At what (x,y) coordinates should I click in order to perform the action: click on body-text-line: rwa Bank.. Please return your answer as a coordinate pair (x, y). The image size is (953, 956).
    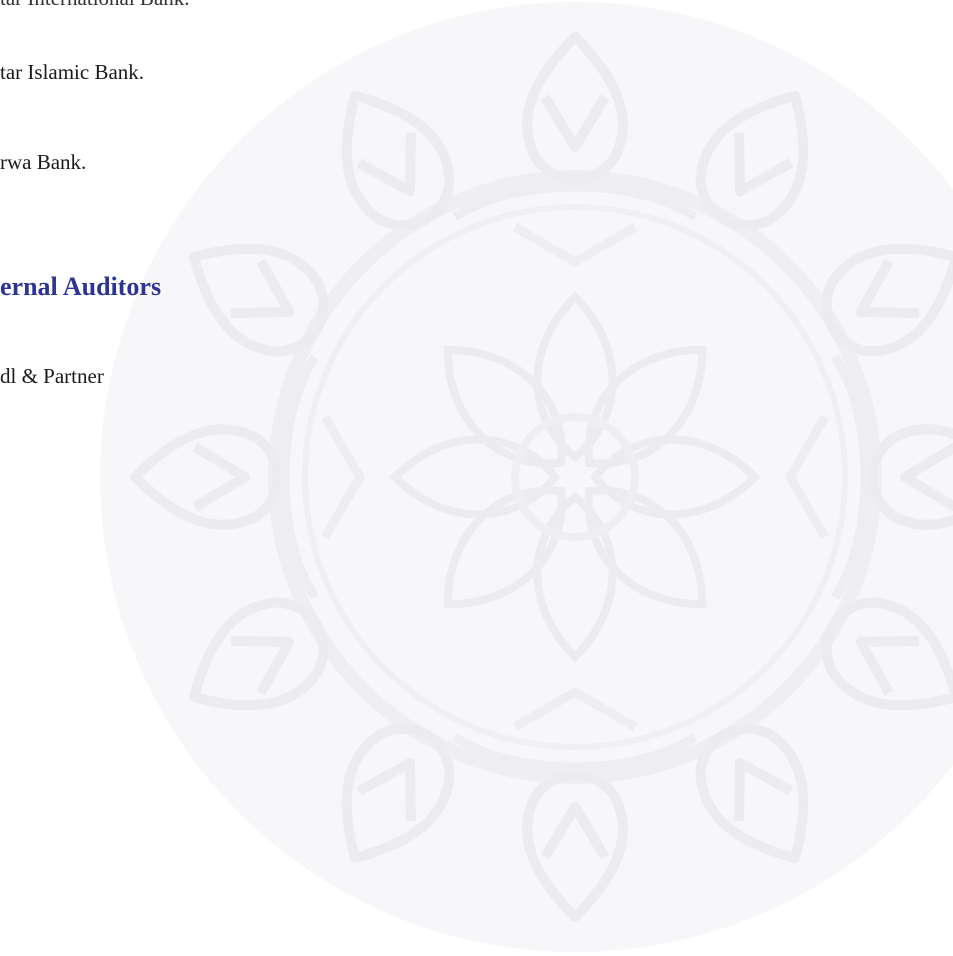
    Looking at the image, I should click on (43, 162).